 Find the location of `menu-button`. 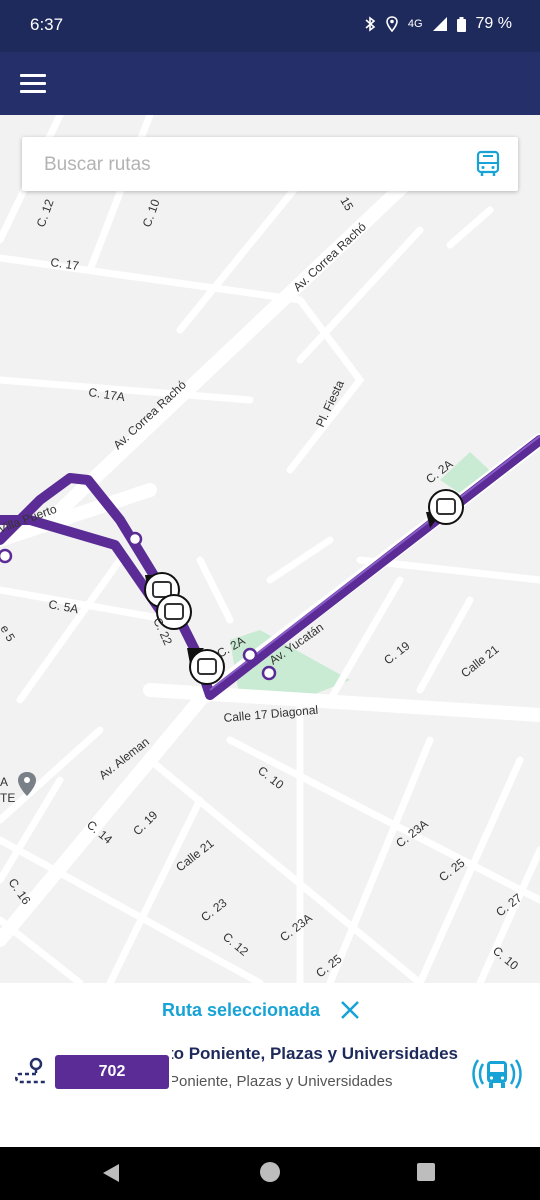

menu-button is located at coordinates (33, 84).